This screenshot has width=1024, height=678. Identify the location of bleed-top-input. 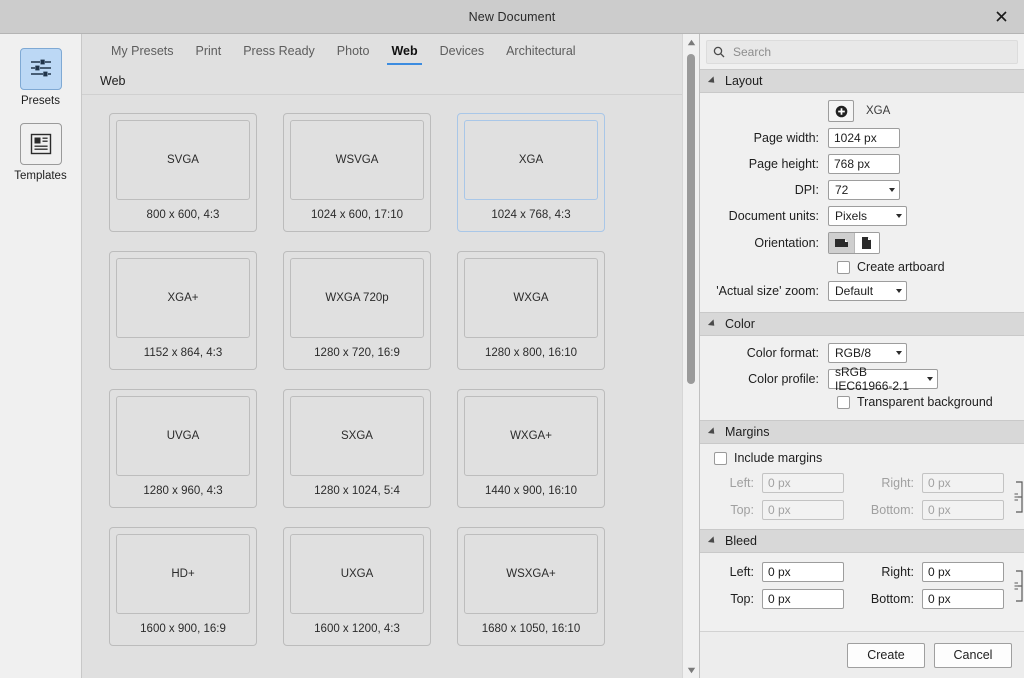
(803, 599).